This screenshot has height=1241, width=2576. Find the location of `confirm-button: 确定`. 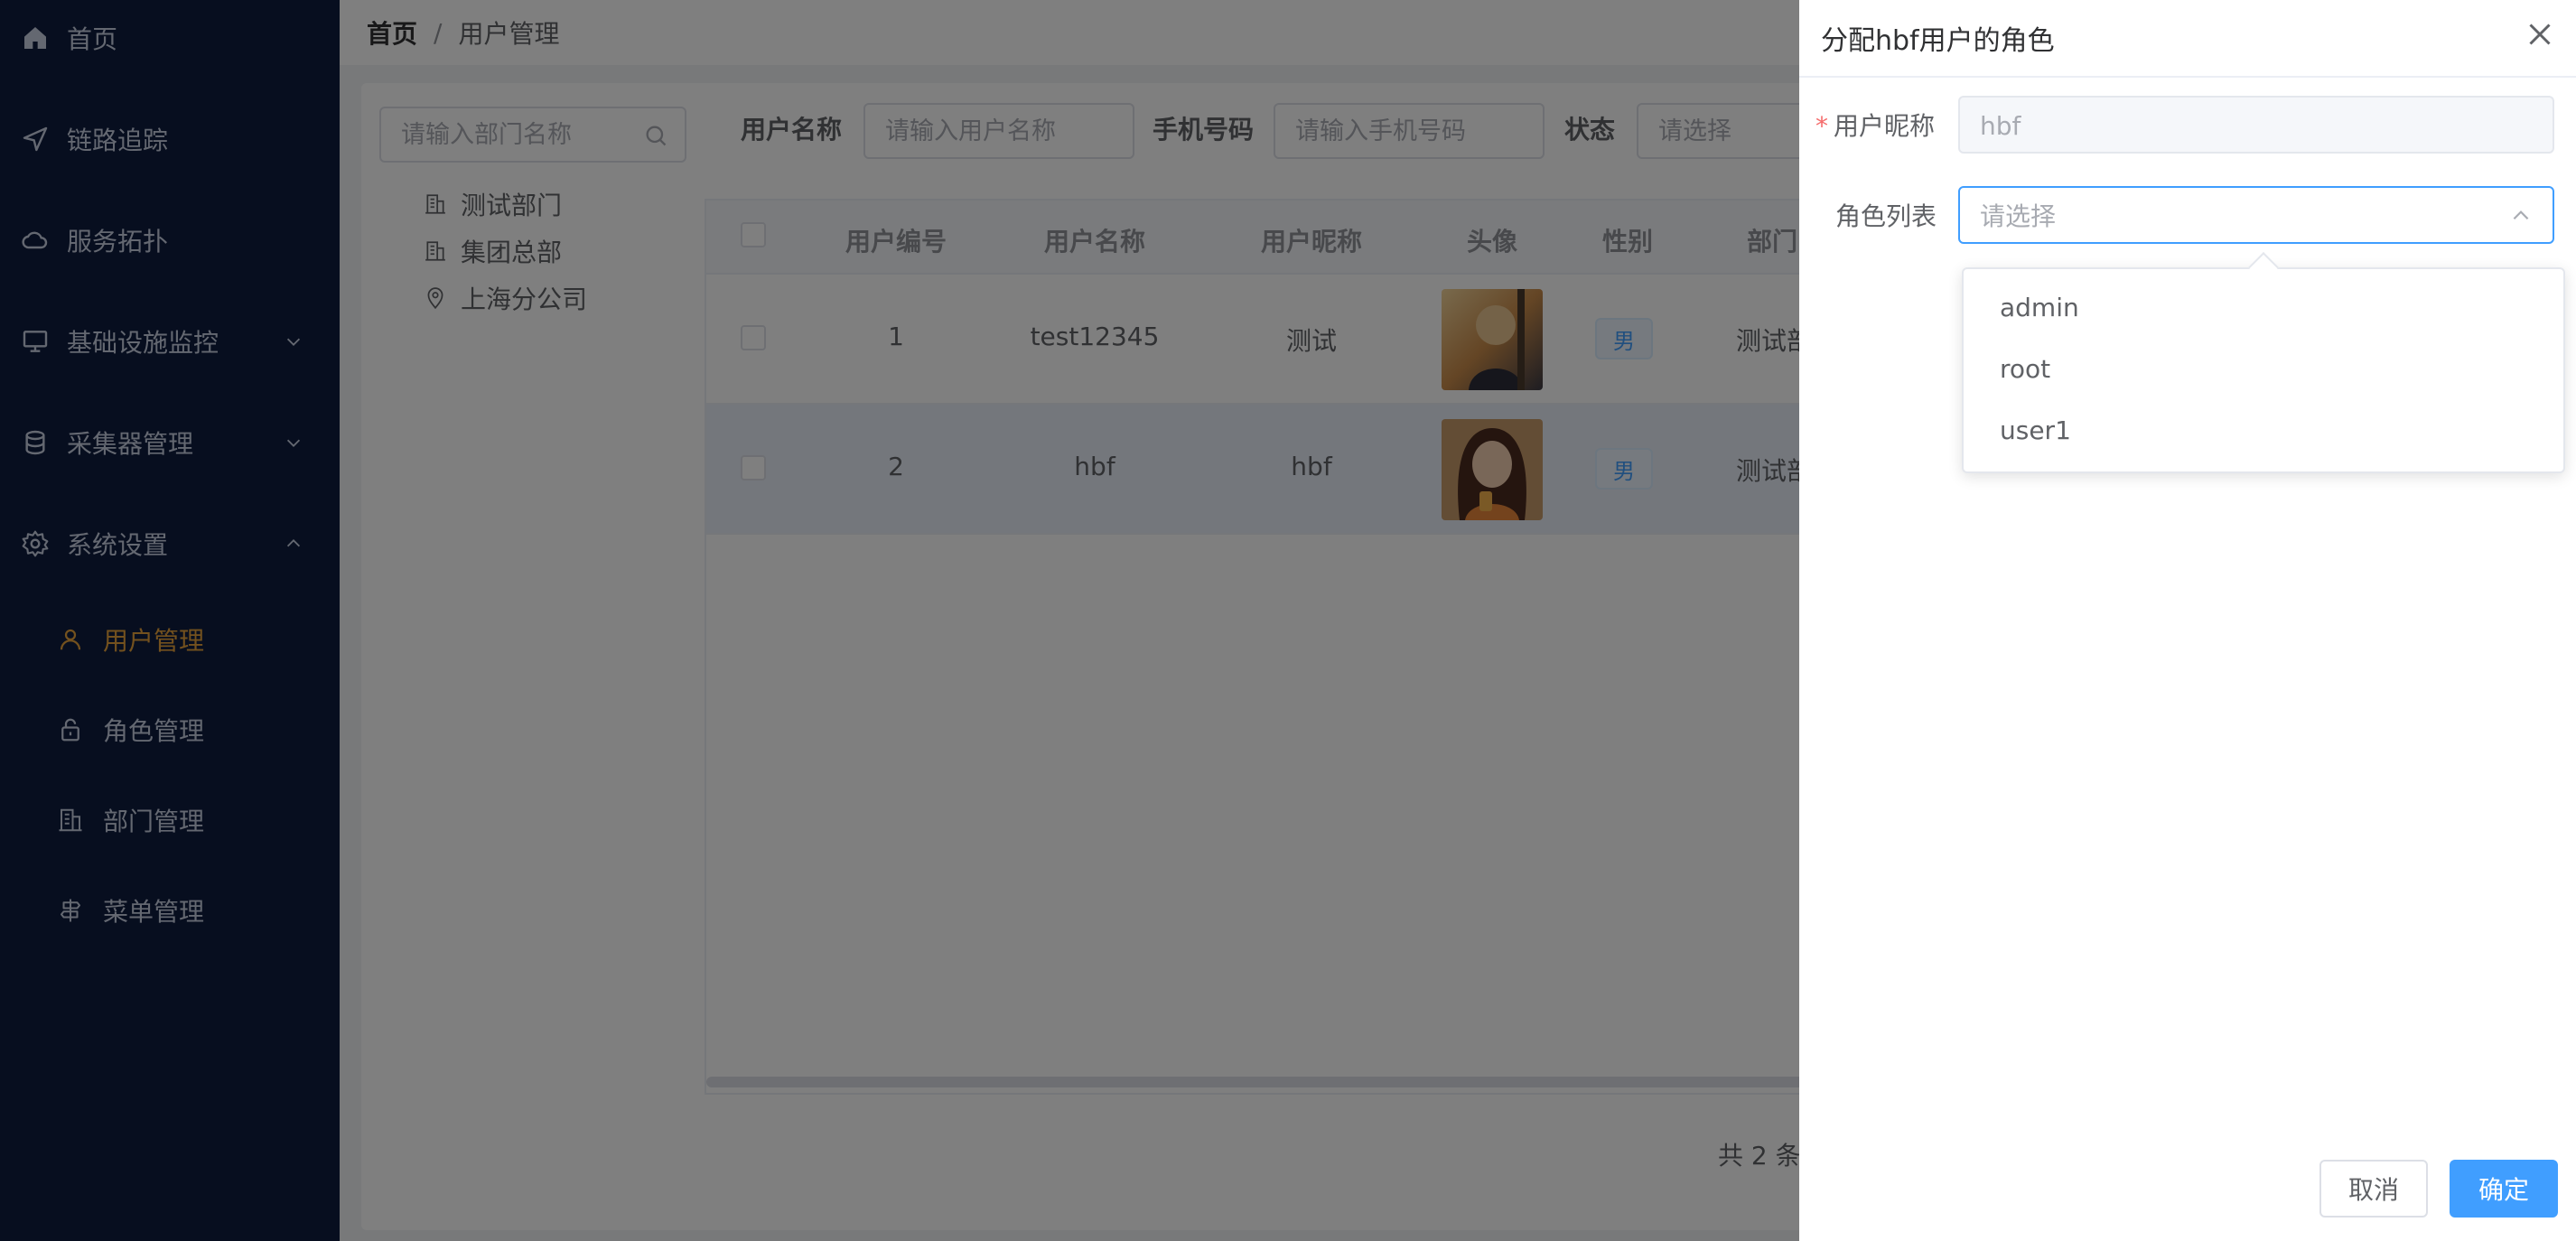

confirm-button: 确定 is located at coordinates (2504, 1189).